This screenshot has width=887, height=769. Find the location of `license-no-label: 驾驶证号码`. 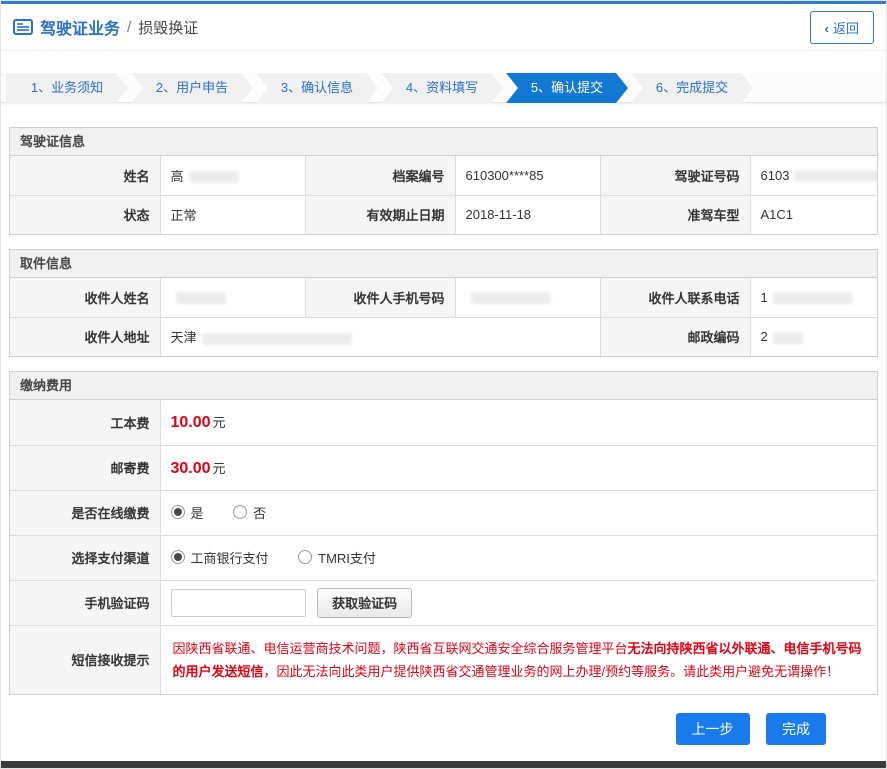

license-no-label: 驾驶证号码 is located at coordinates (675, 176).